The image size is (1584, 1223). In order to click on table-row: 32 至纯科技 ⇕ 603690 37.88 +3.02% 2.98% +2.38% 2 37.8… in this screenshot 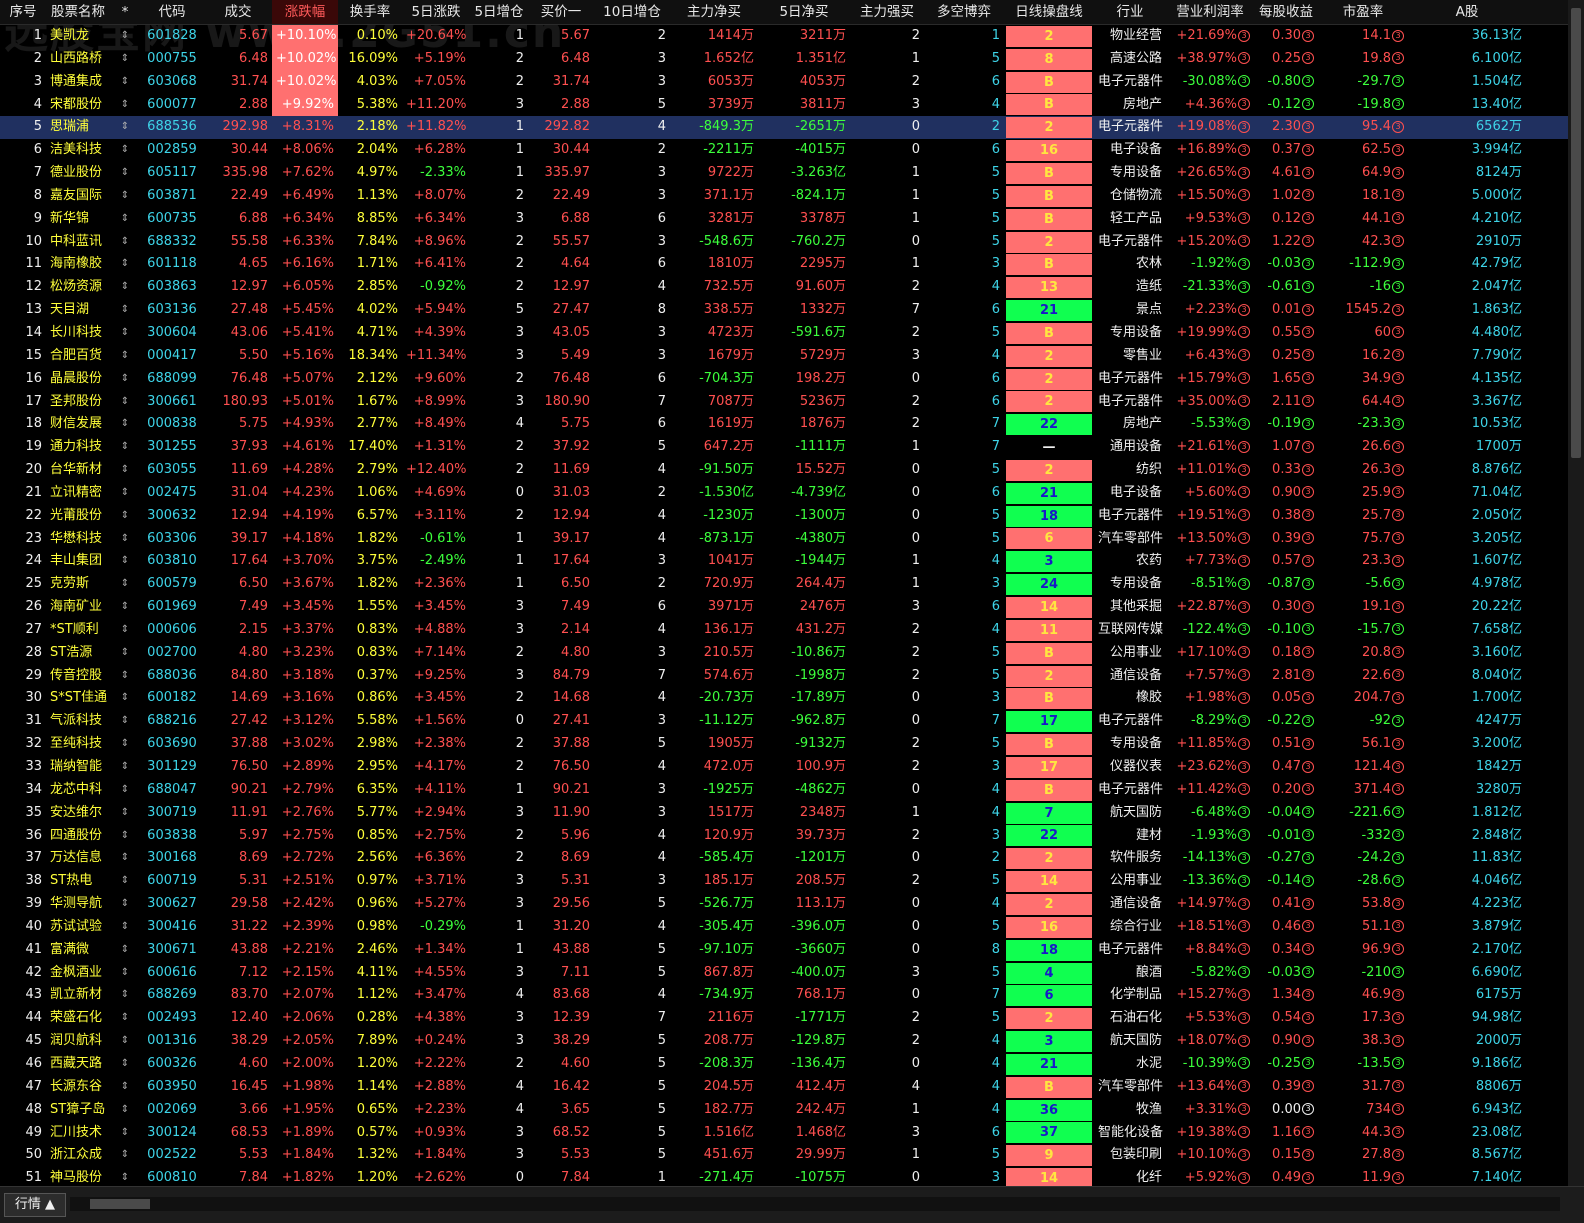, I will do `click(784, 744)`.